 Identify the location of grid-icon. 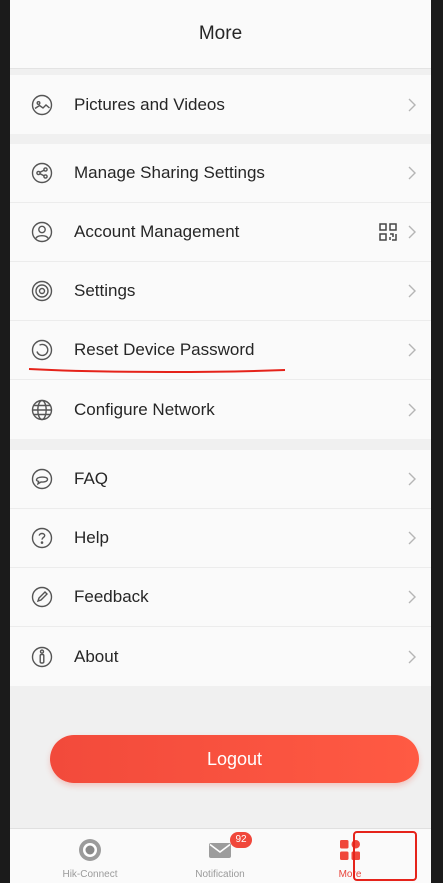
(350, 850).